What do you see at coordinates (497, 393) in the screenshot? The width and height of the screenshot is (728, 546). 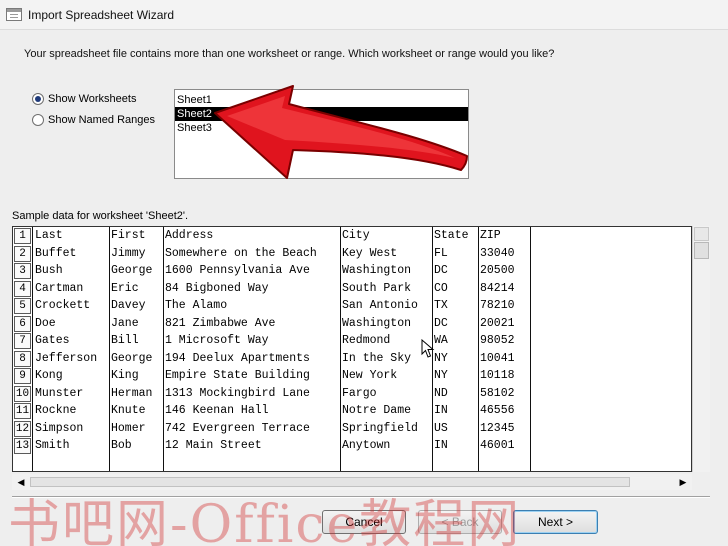 I see `table-cell: 58102` at bounding box center [497, 393].